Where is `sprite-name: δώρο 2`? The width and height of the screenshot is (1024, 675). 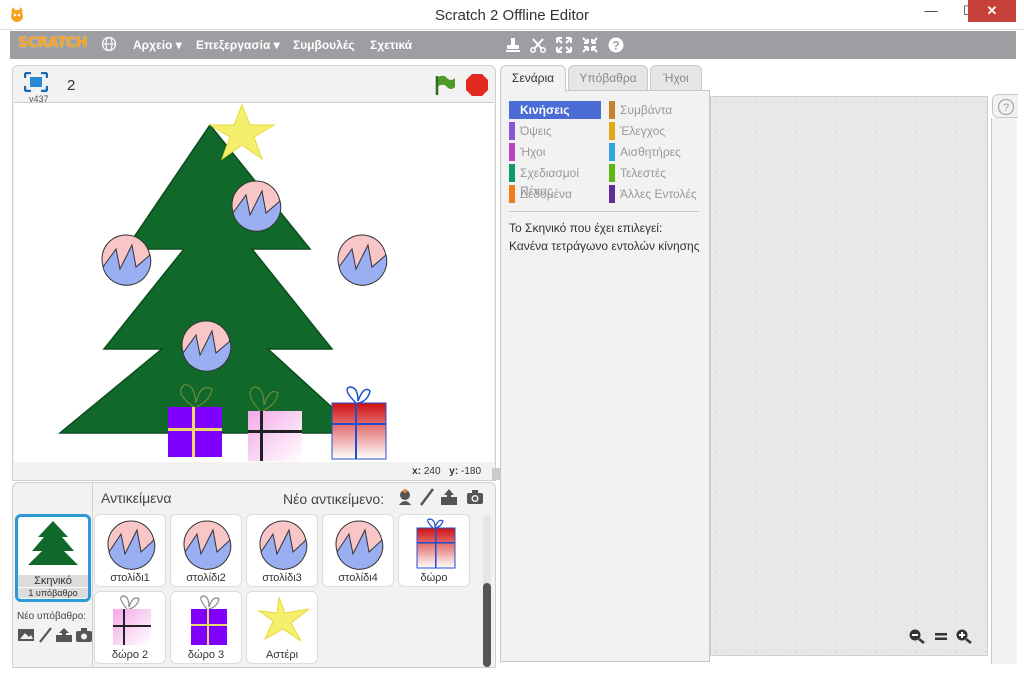
sprite-name: δώρο 2 is located at coordinates (130, 655).